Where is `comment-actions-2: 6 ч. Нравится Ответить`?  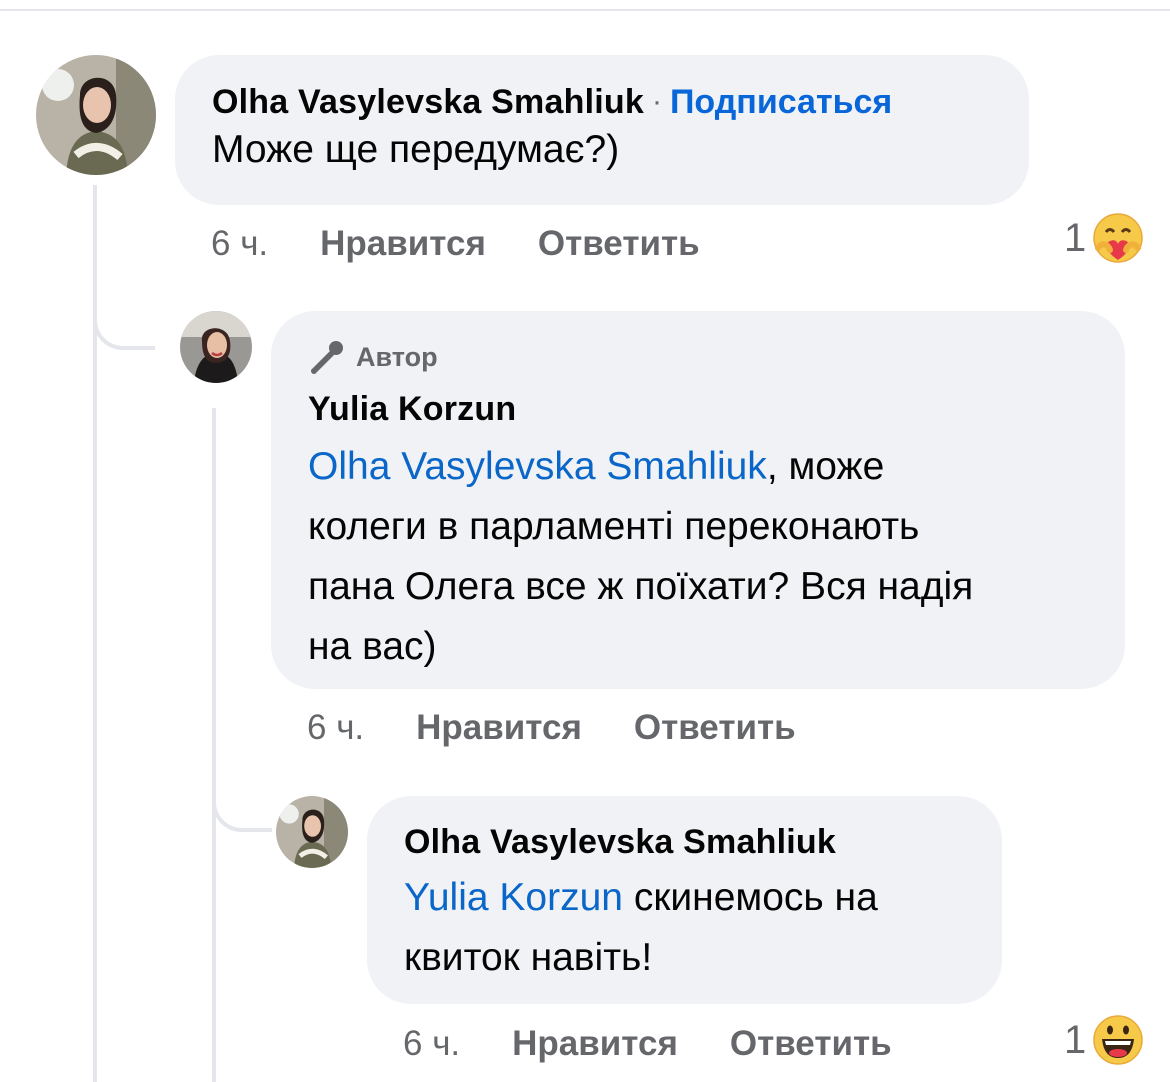
comment-actions-2: 6 ч. Нравится Ответить is located at coordinates (551, 728).